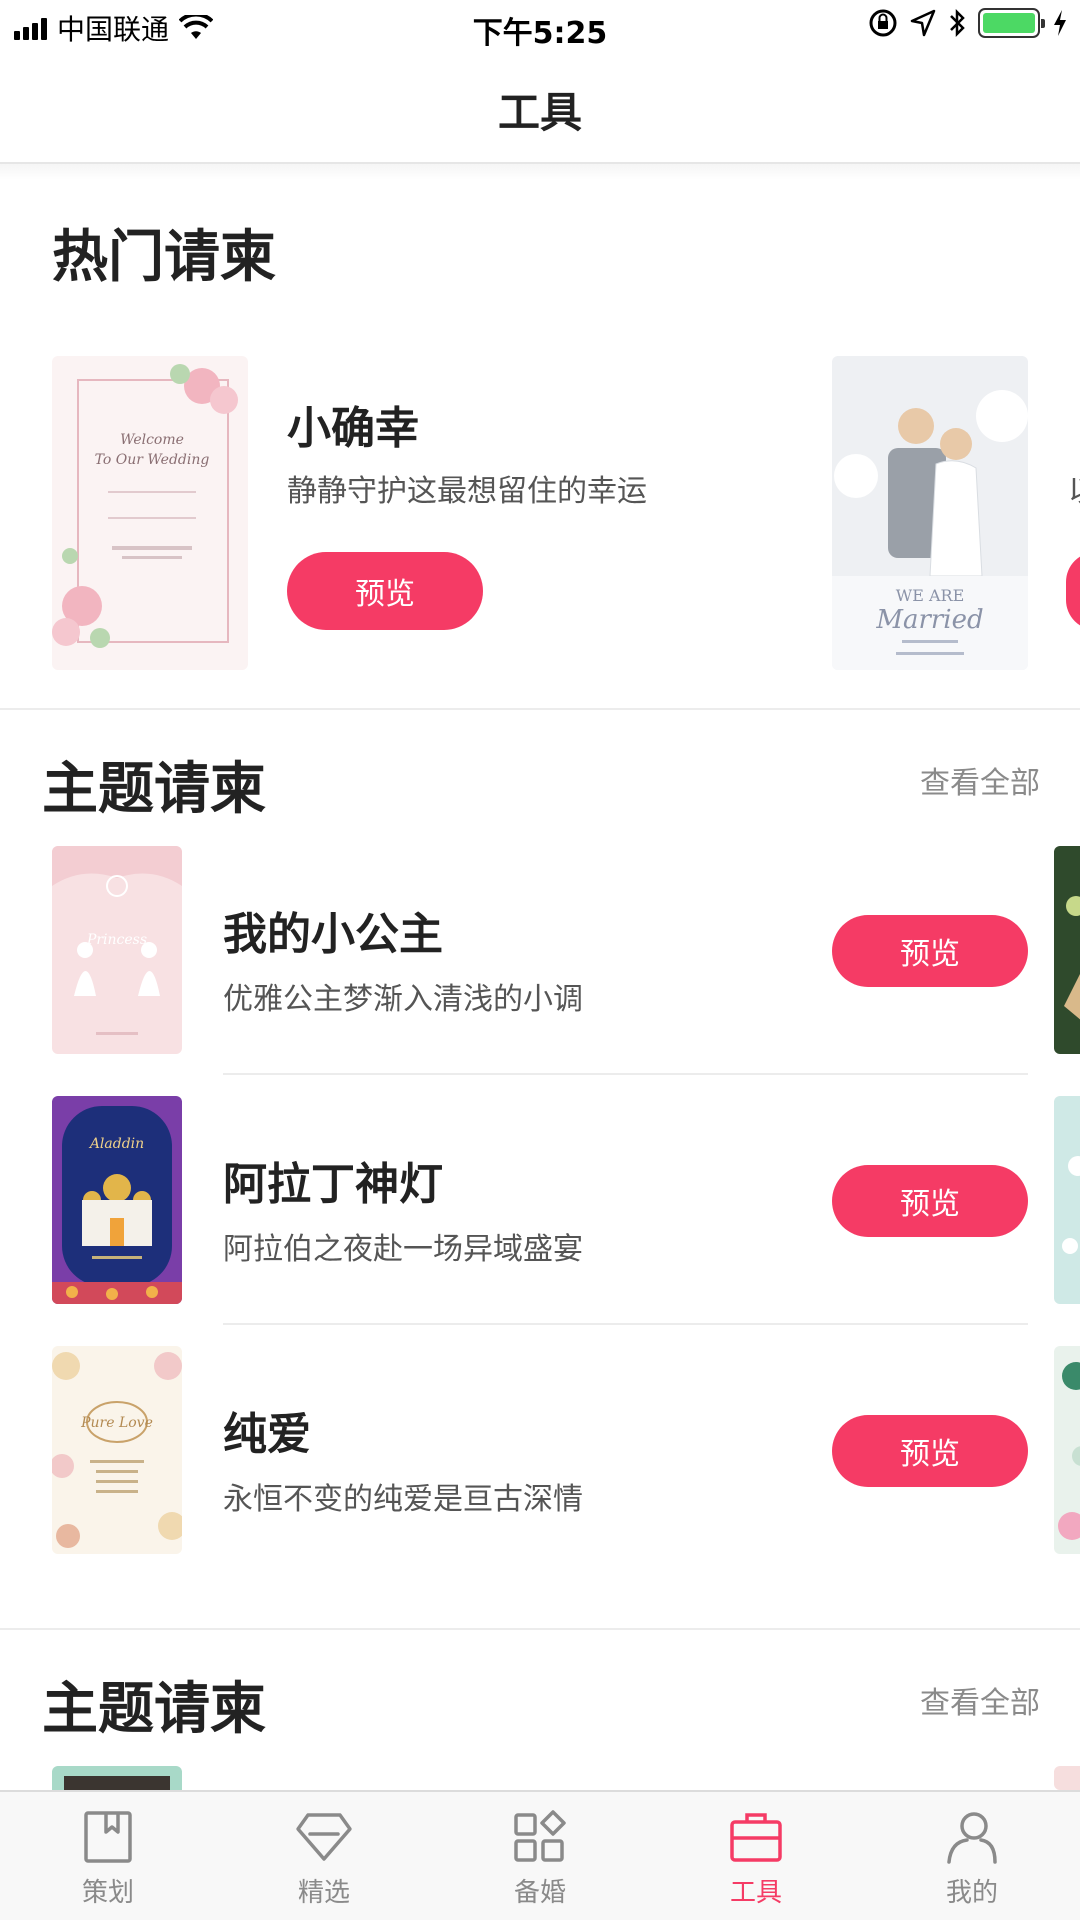 Image resolution: width=1080 pixels, height=1920 pixels. I want to click on svg-text: To Our Wedding, so click(152, 460).